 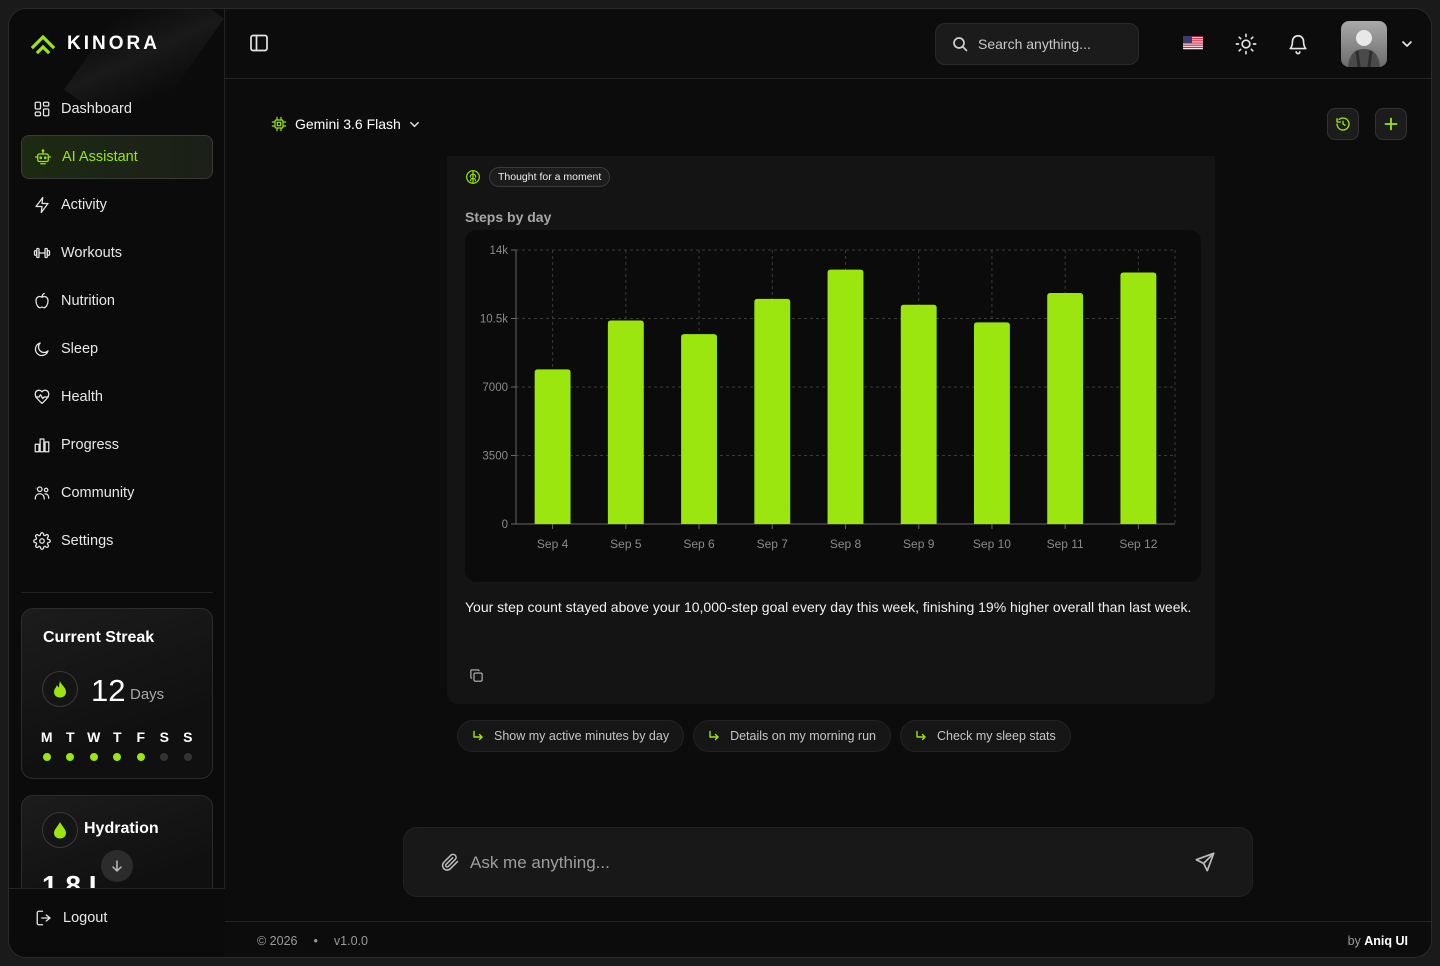 I want to click on credit-author-link: Aniq UI, so click(x=1386, y=941).